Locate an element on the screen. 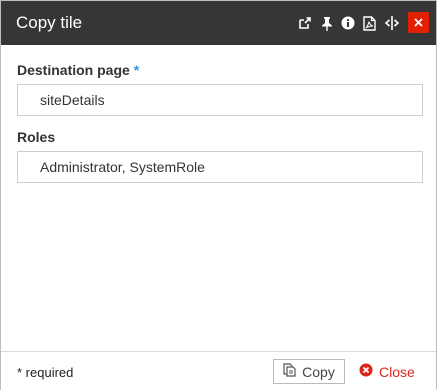  required-asterisk: * is located at coordinates (136, 70).